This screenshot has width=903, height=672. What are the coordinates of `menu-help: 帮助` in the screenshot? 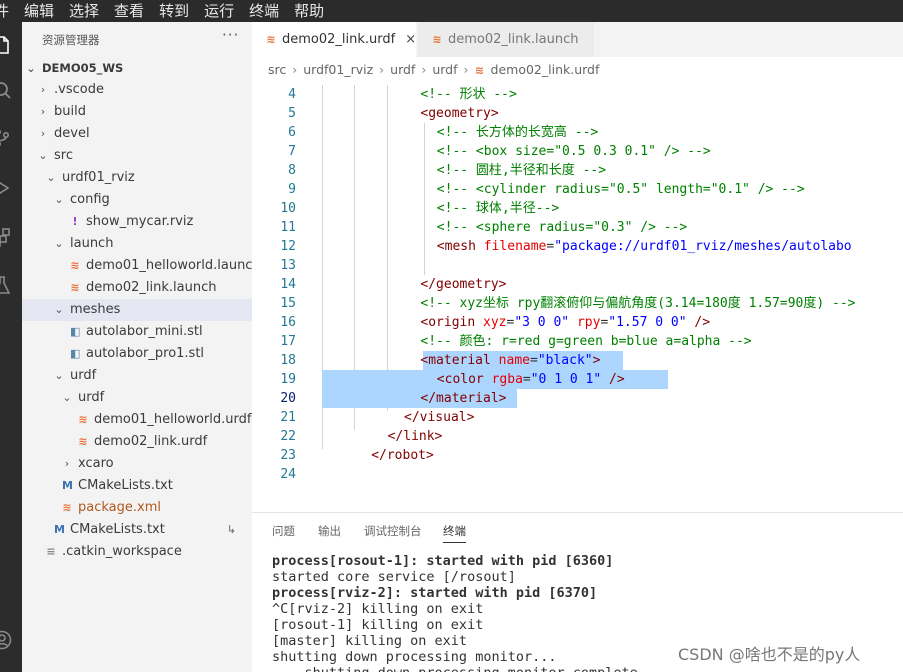 It's located at (309, 11).